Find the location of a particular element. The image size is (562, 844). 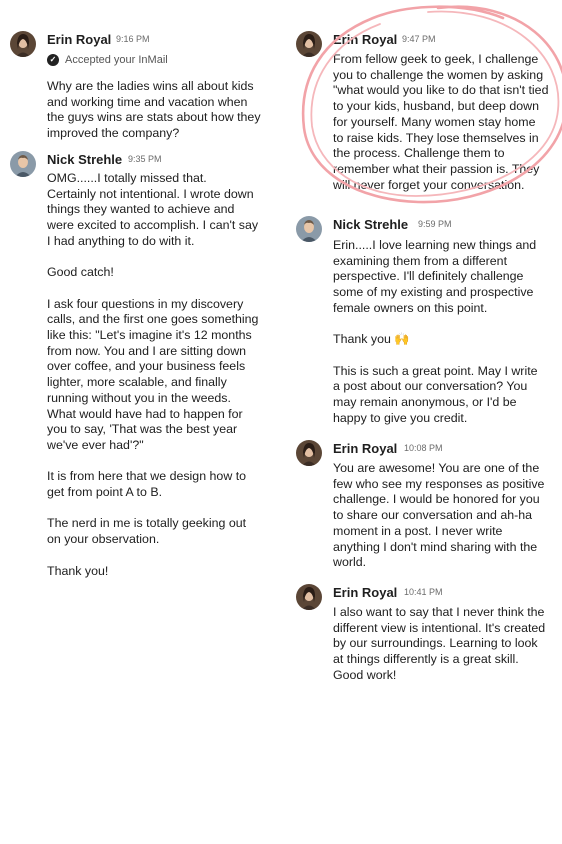

message-paragraph: Thank you! is located at coordinates (78, 570).